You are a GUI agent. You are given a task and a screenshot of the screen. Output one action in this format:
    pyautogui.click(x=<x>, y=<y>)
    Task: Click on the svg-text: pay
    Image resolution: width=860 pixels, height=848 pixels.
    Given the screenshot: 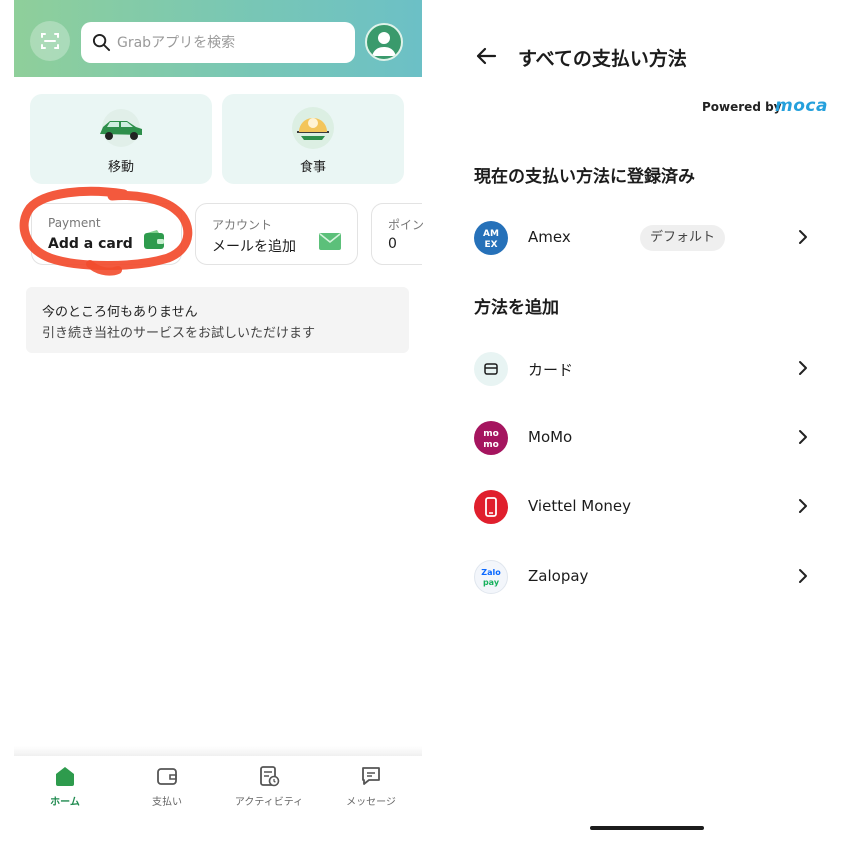 What is the action you would take?
    pyautogui.click(x=491, y=582)
    